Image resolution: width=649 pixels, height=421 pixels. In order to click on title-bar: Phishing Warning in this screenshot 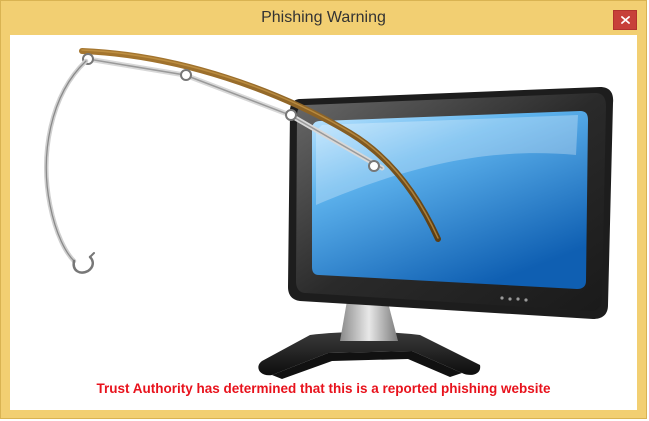, I will do `click(323, 18)`.